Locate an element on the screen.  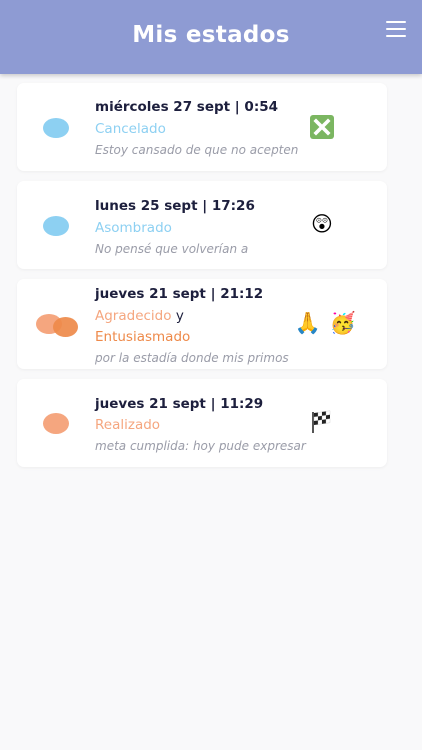
entry-date: lunes 25 sept | 17:26 is located at coordinates (175, 206).